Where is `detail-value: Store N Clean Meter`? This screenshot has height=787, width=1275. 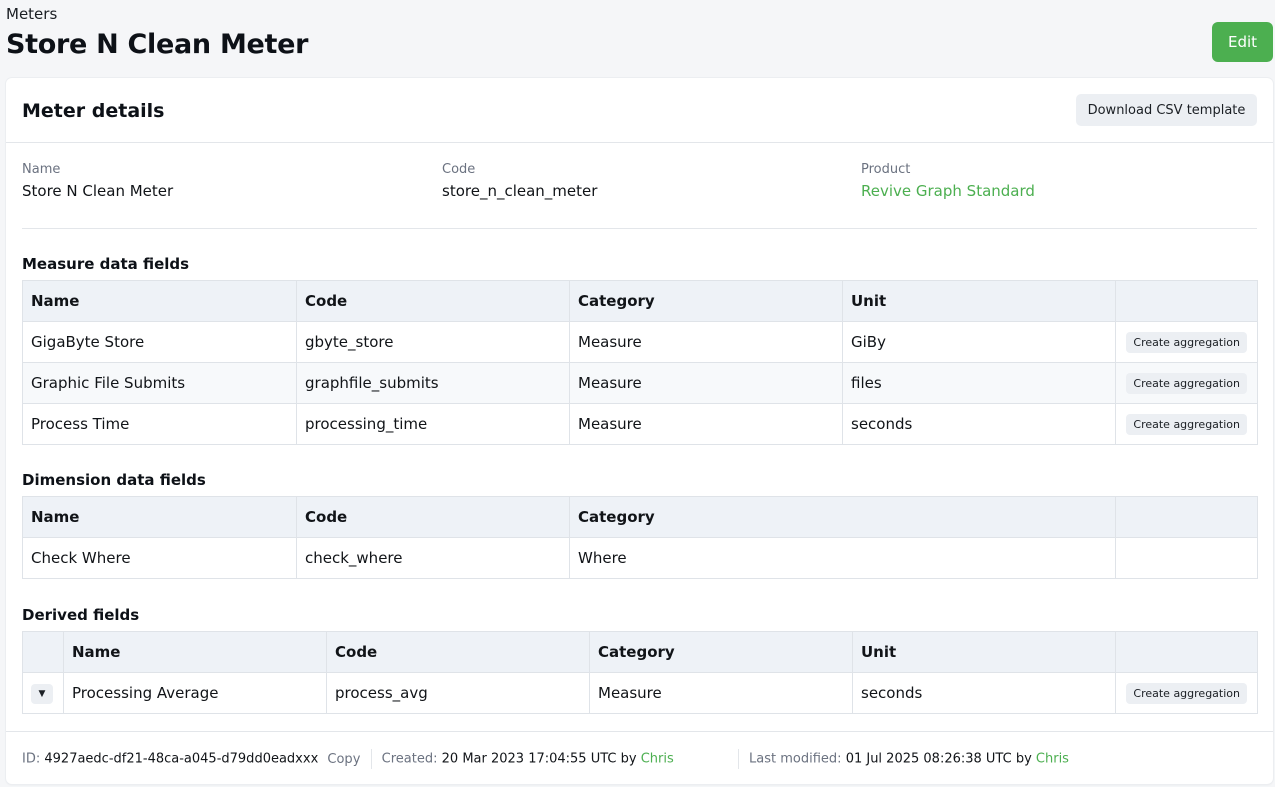
detail-value: Store N Clean Meter is located at coordinates (98, 191).